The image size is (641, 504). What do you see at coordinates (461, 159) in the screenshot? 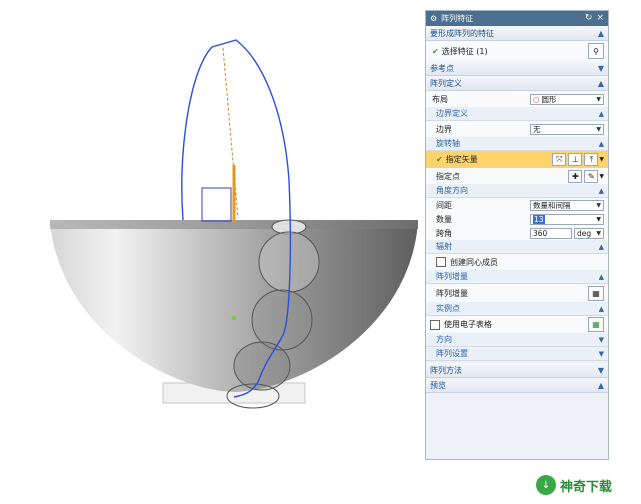
I see `specify-vector-label: 指定矢量` at bounding box center [461, 159].